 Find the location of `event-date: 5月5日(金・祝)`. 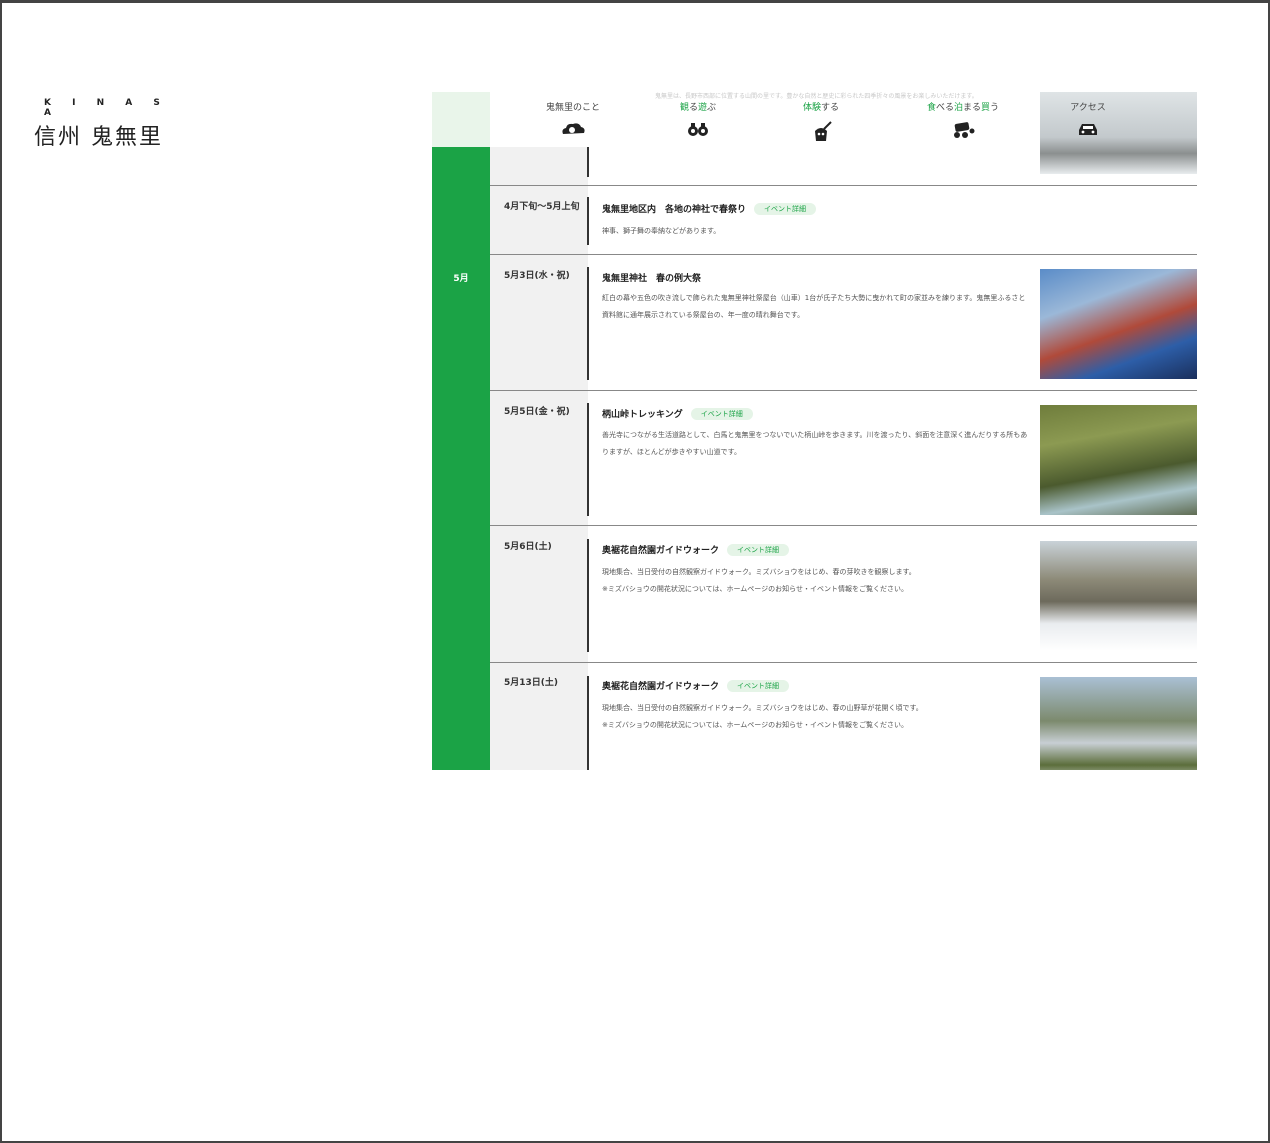

event-date: 5月5日(金・祝) is located at coordinates (537, 412).